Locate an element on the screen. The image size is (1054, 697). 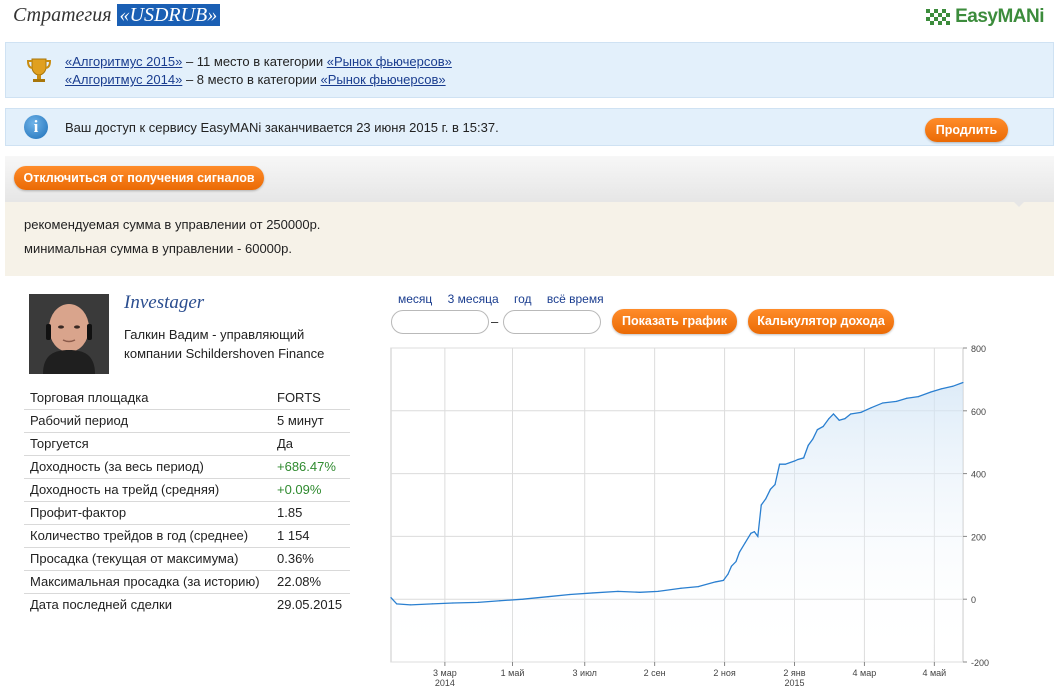
stats-row: Торгуется Да is located at coordinates (187, 444).